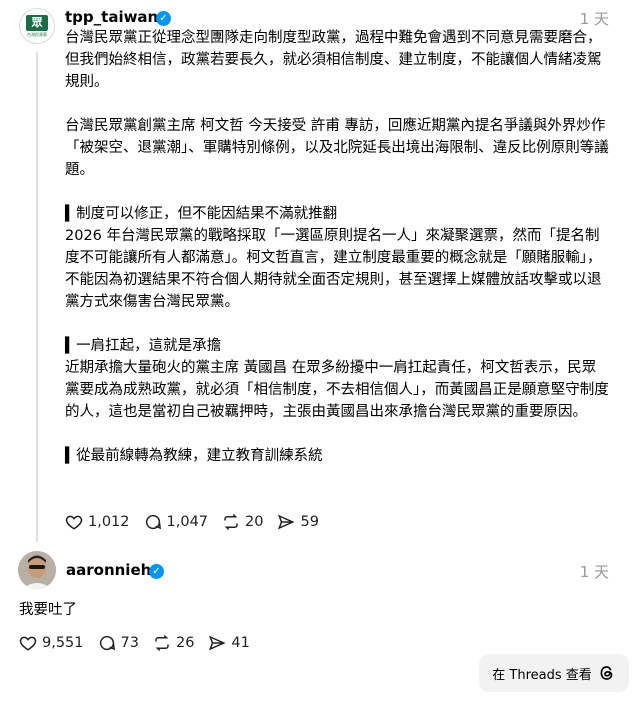  I want to click on reply-time: 1 天, so click(594, 571).